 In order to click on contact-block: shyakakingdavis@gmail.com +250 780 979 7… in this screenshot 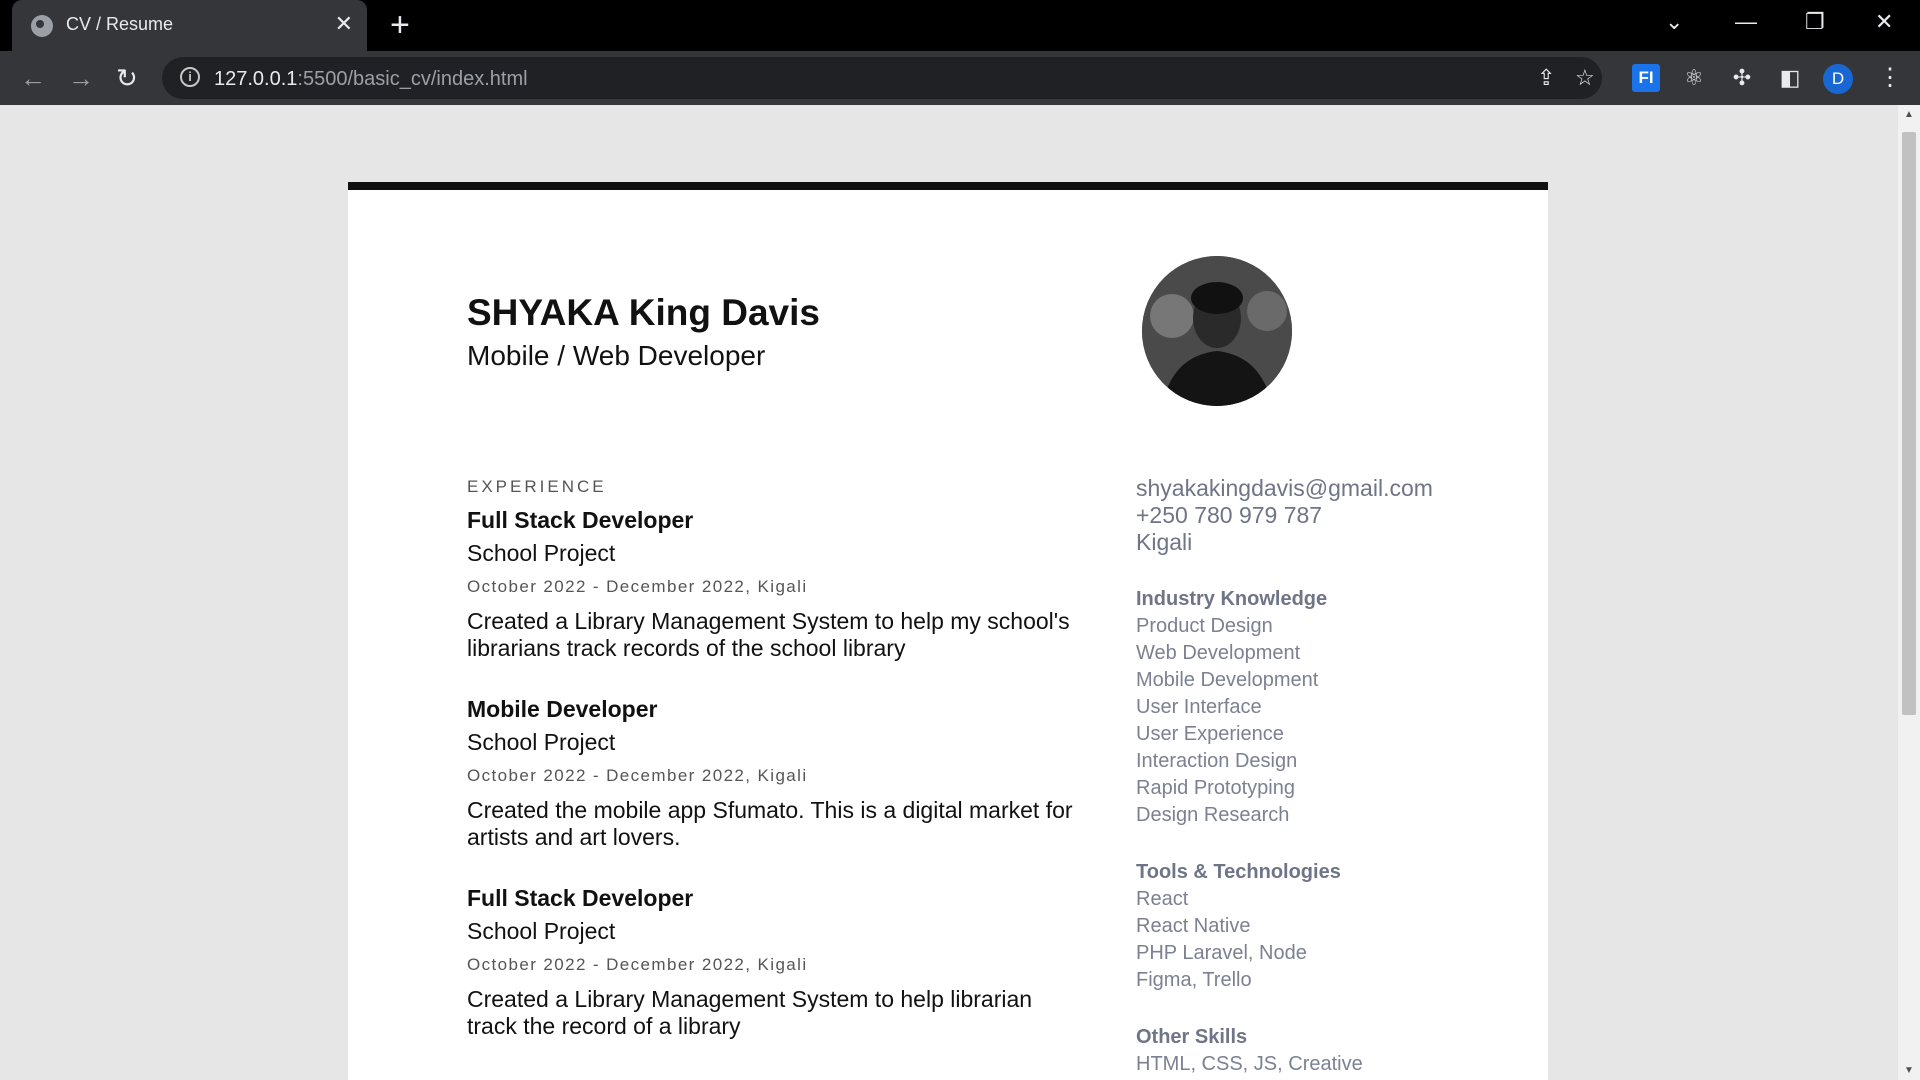, I will do `click(1316, 515)`.